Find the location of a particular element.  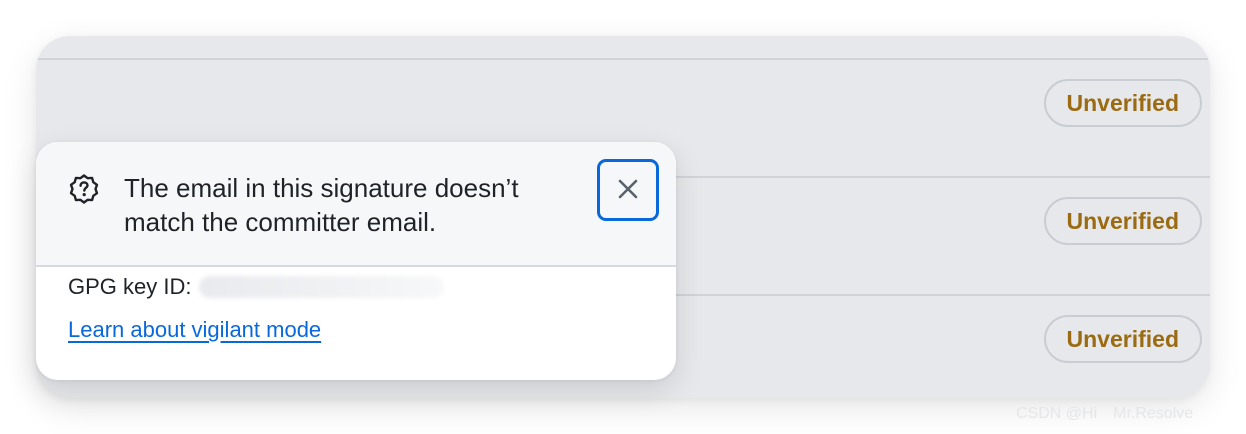

gpg-key-row: GPG key ID: is located at coordinates (358, 287).